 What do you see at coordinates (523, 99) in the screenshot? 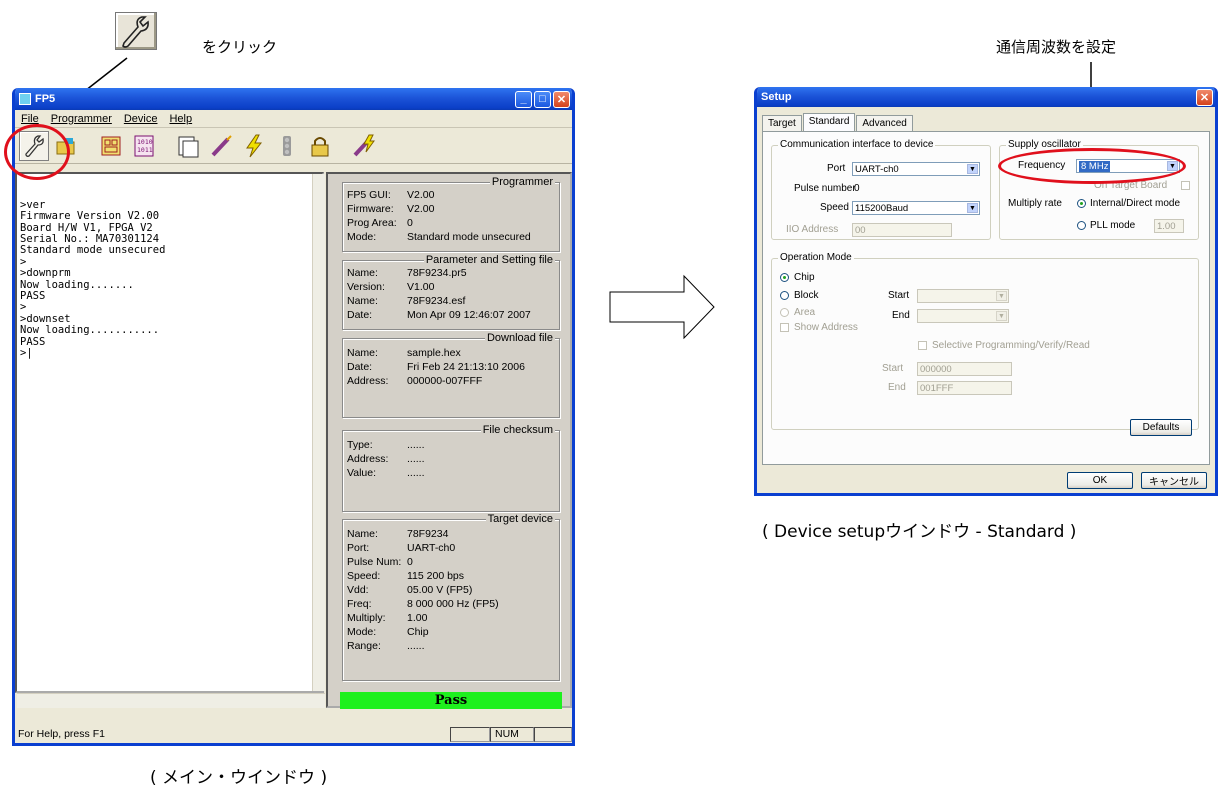
I see `minimize-button: _` at bounding box center [523, 99].